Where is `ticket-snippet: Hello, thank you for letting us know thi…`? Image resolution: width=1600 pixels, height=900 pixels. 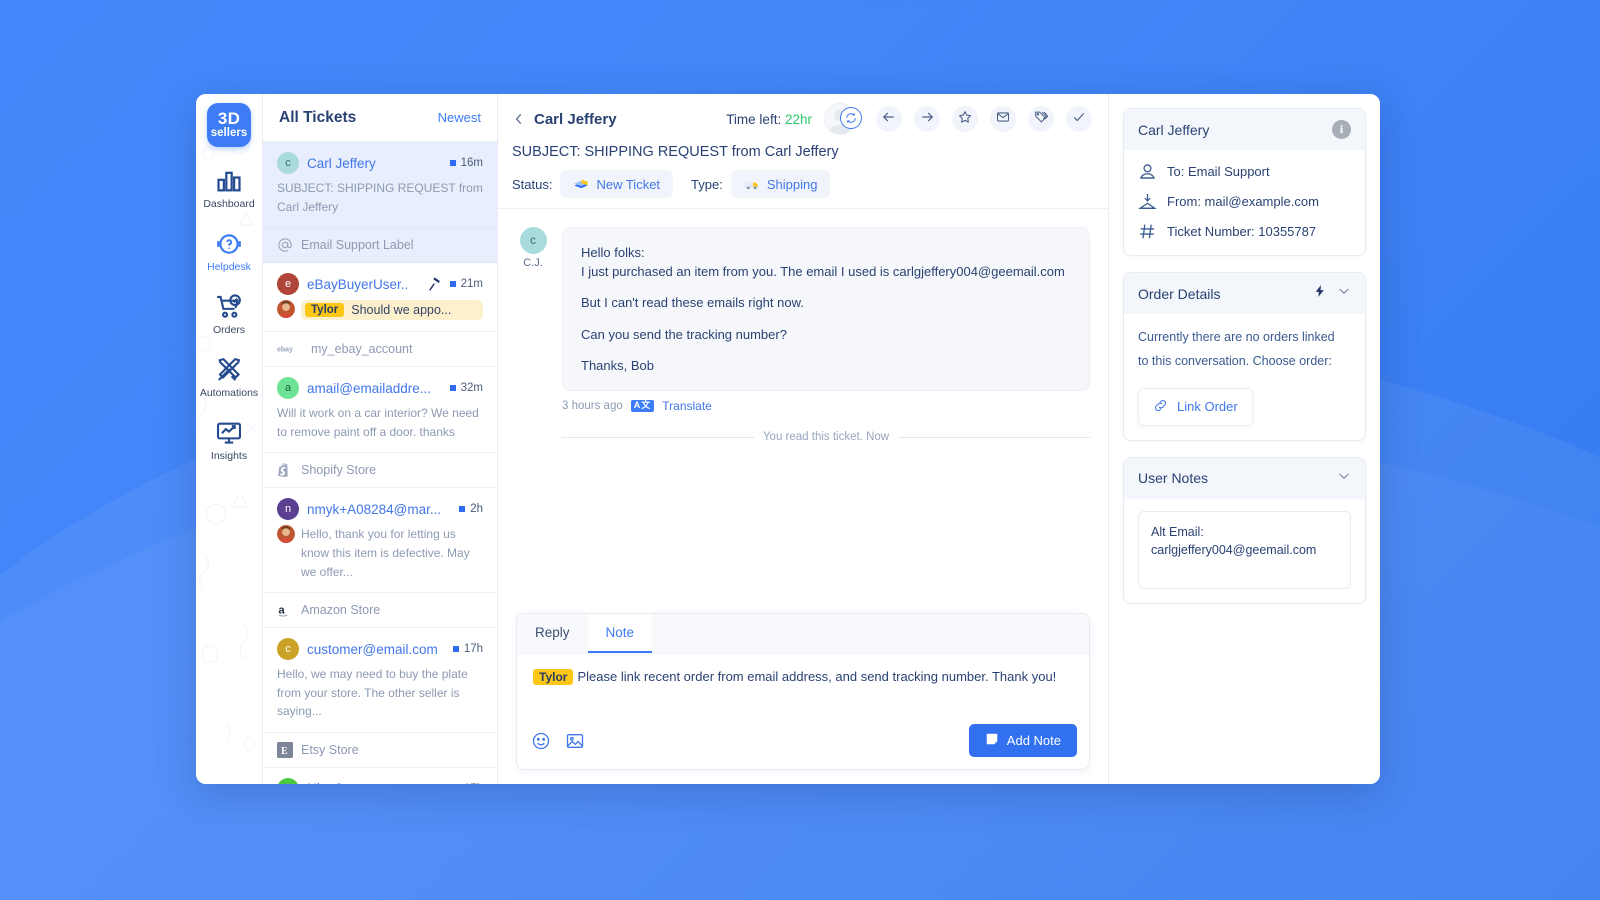 ticket-snippet: Hello, thank you for letting us know thi… is located at coordinates (385, 553).